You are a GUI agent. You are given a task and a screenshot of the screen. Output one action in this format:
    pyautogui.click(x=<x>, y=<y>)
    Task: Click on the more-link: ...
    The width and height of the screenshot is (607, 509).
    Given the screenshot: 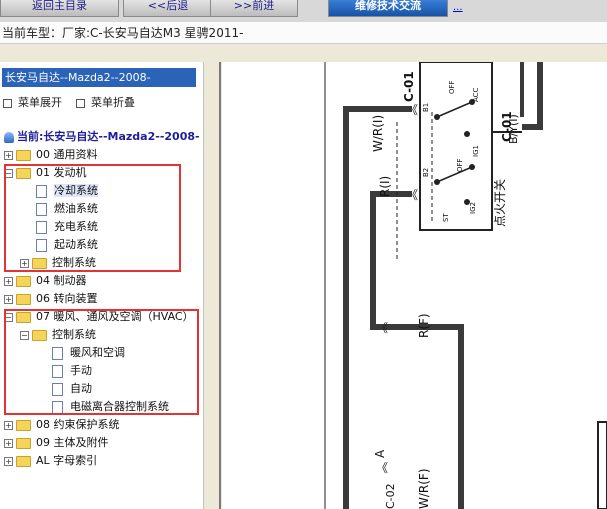 What is the action you would take?
    pyautogui.click(x=458, y=7)
    